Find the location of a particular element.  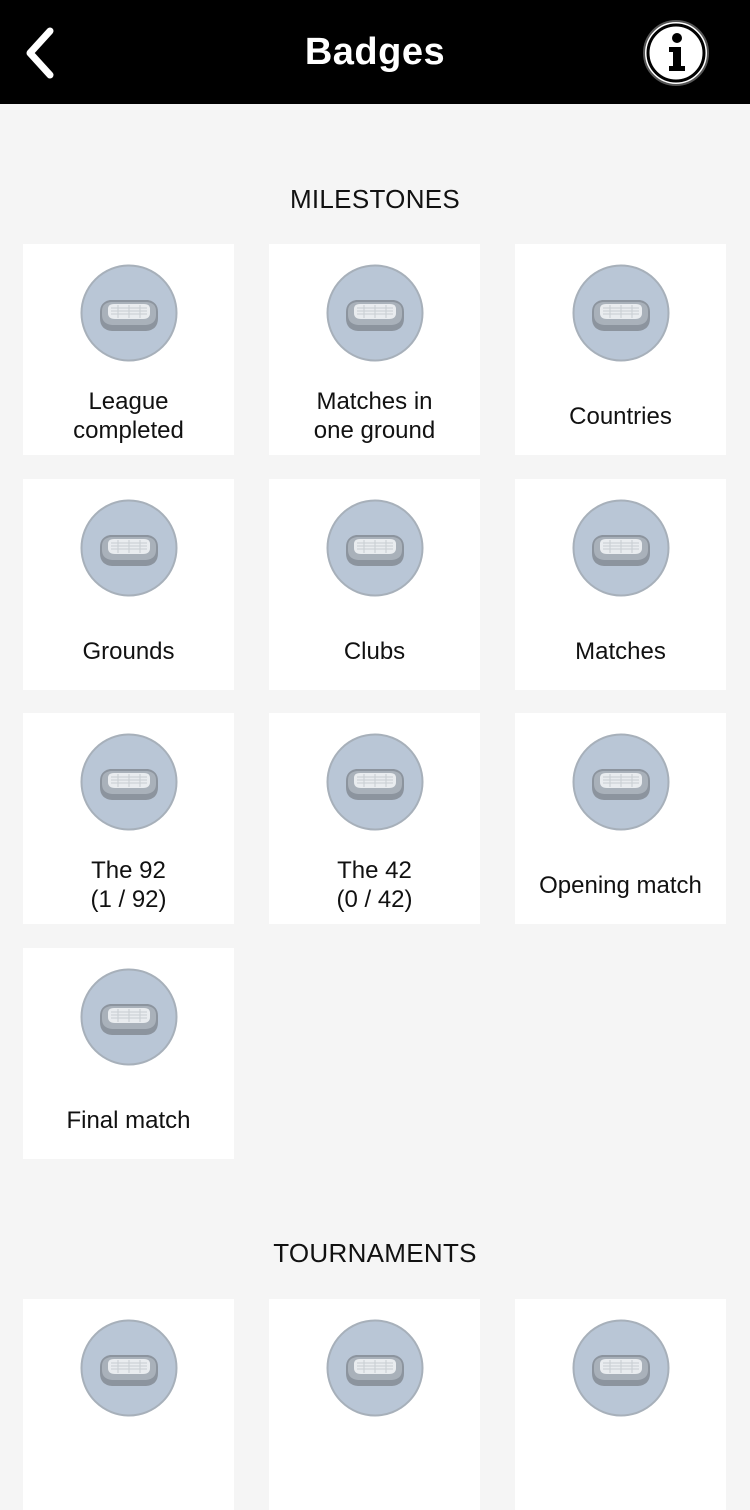

milestone-badge-card: Matches is located at coordinates (620, 584).